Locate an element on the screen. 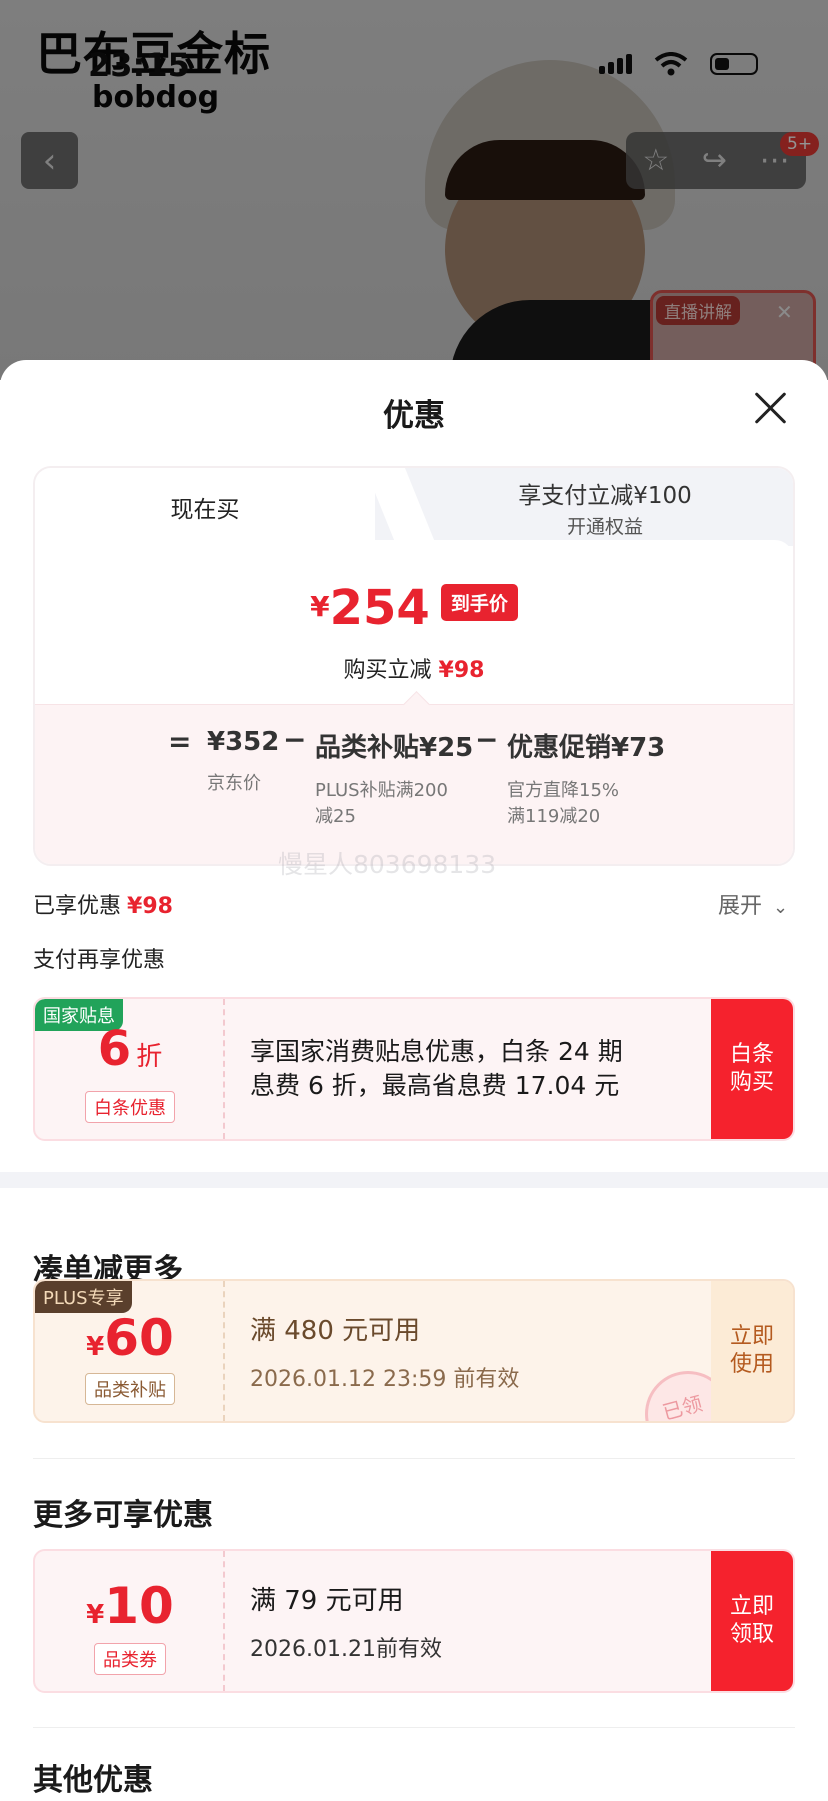 The image size is (828, 1801). coupon-value: 6 折 is located at coordinates (130, 1049).